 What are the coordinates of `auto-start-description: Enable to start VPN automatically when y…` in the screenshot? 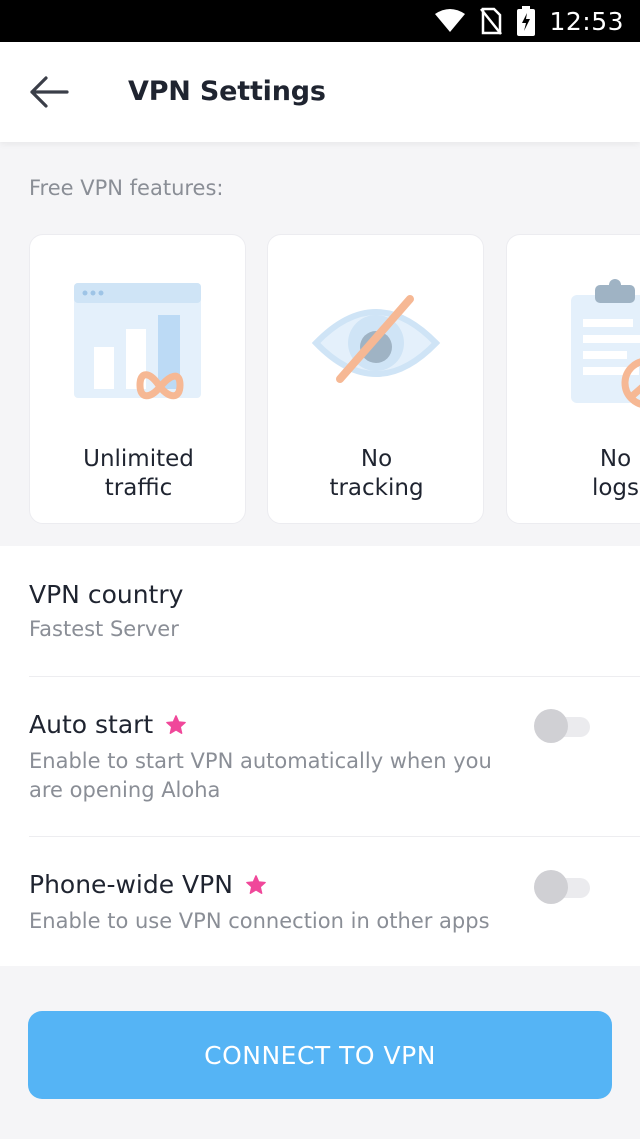 It's located at (260, 775).